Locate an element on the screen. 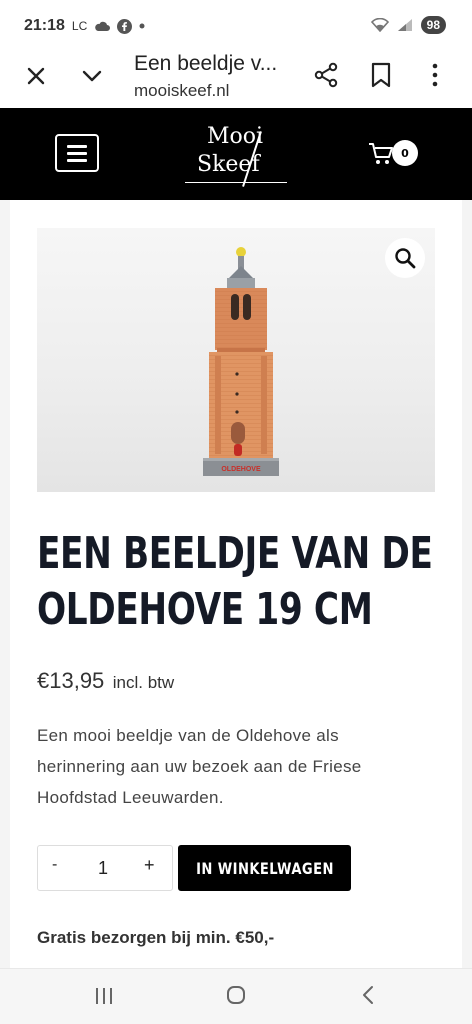  product-title: EEN BEELDJE VAN DE OLDEHOVE 19 CM is located at coordinates (235, 582).